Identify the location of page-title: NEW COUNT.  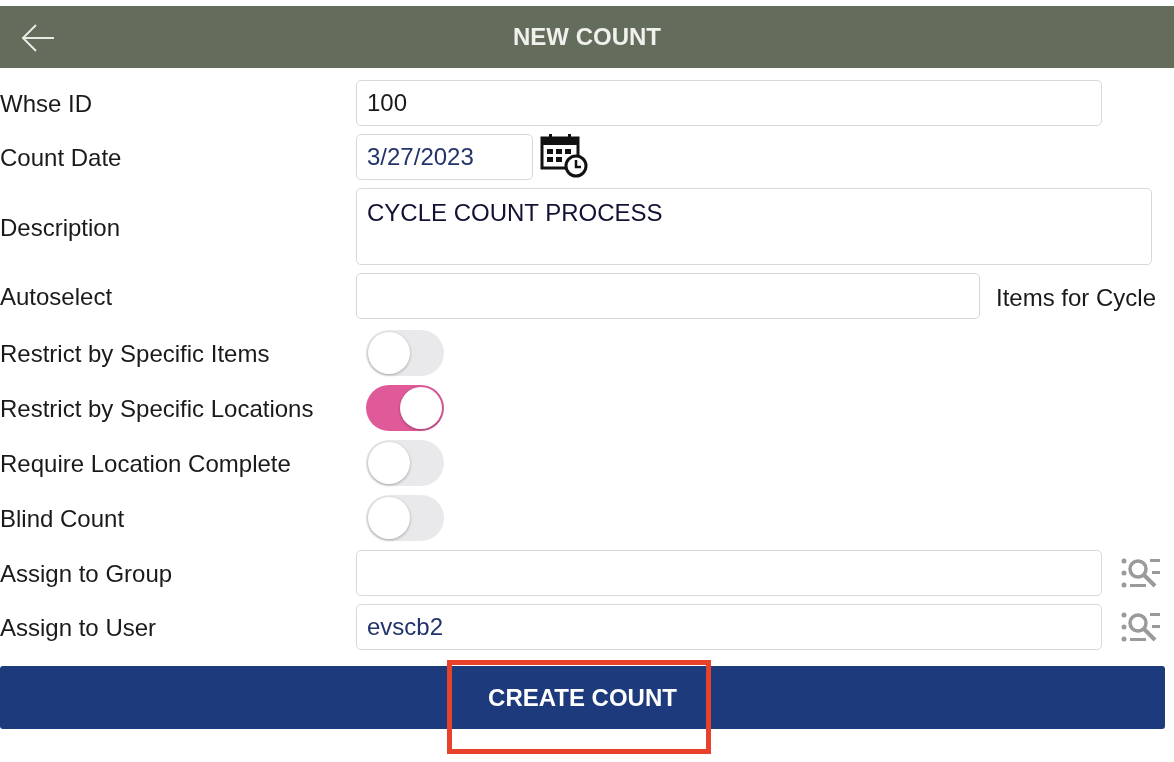
(587, 37).